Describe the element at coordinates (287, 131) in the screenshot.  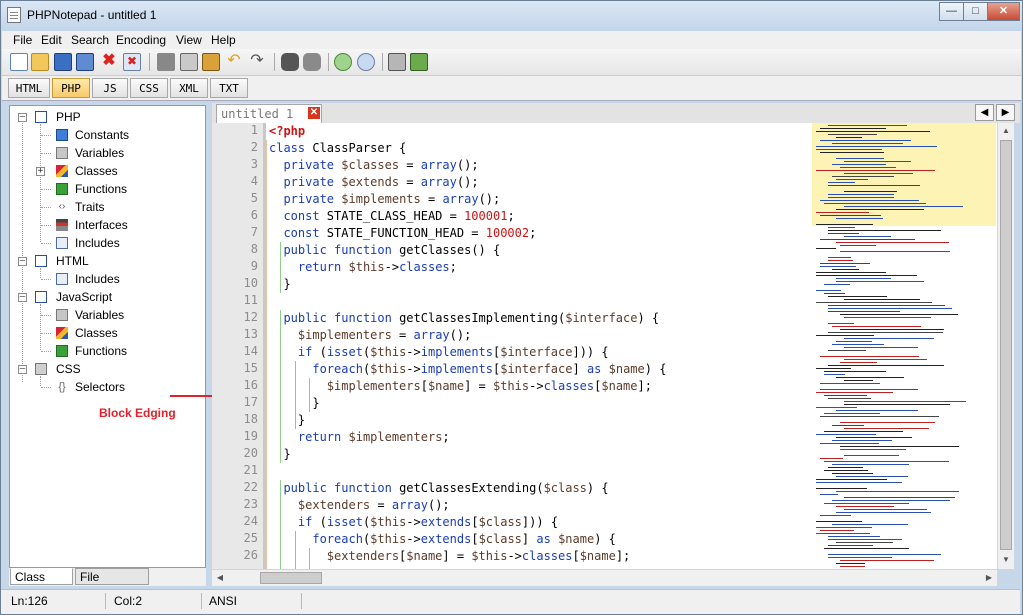
I see `code-line: <?php` at that location.